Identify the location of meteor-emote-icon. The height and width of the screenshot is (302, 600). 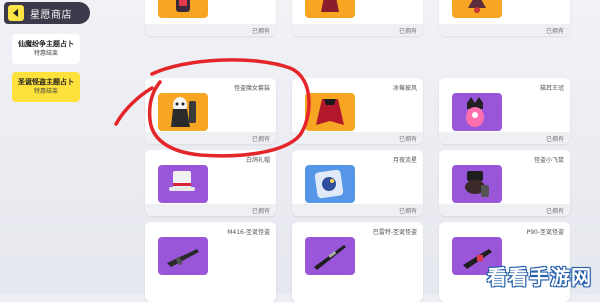
(329, 184).